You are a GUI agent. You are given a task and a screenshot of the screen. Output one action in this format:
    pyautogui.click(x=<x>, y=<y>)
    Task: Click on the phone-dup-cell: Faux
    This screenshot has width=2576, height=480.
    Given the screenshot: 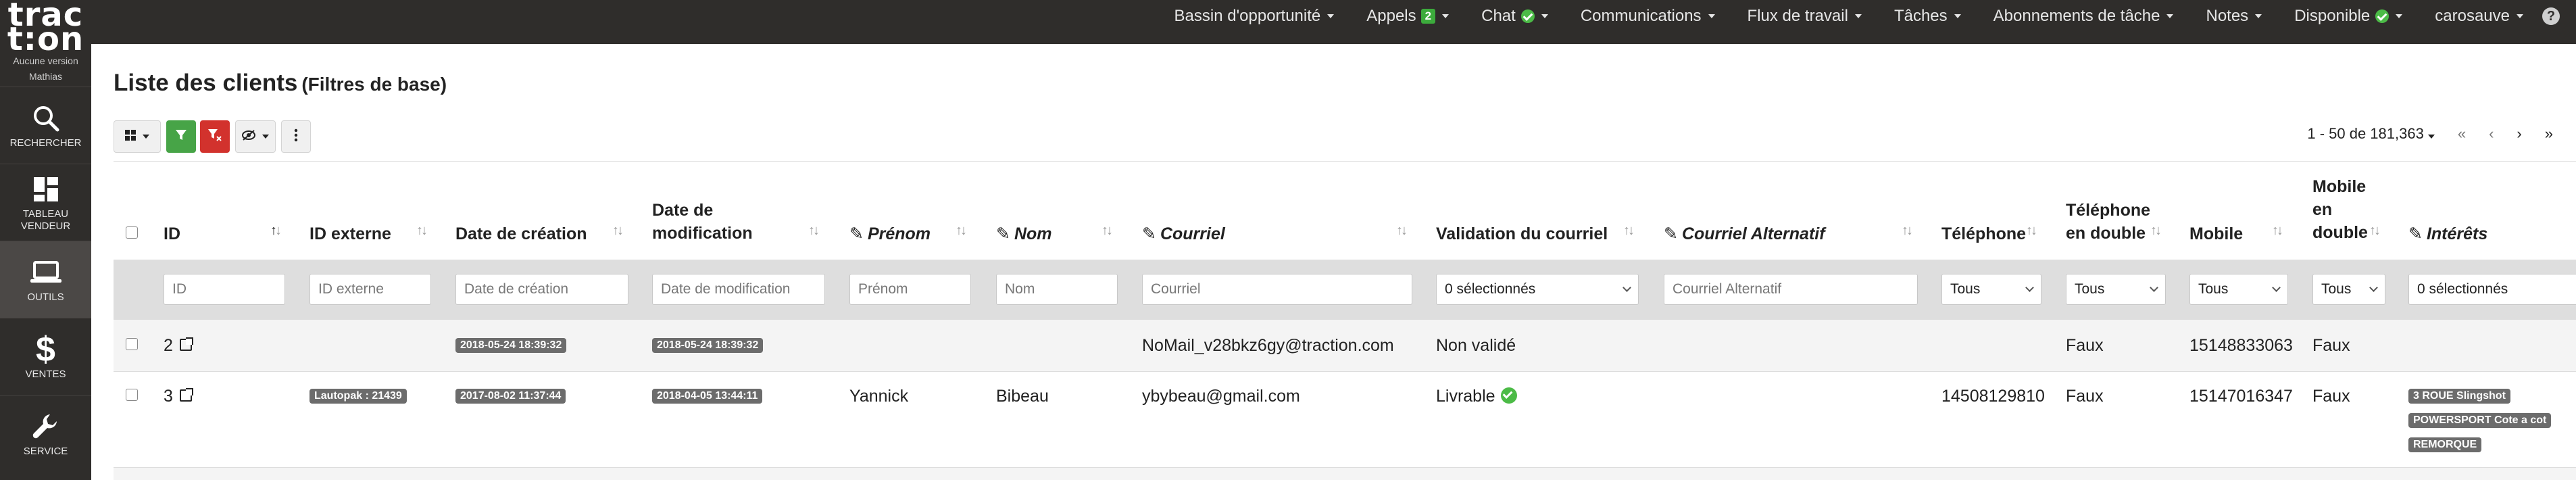 What is the action you would take?
    pyautogui.click(x=2085, y=345)
    